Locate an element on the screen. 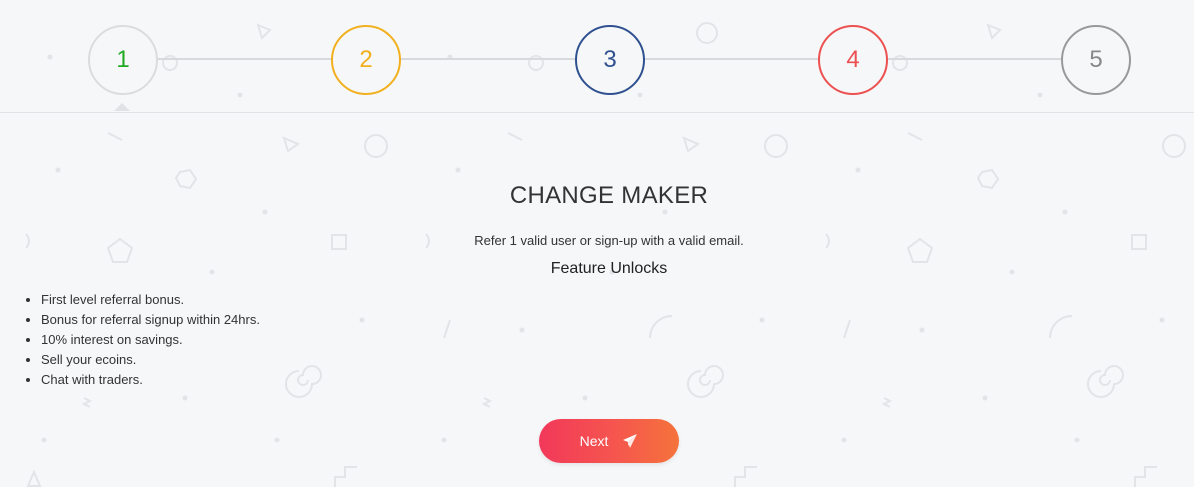 Image resolution: width=1194 pixels, height=487 pixels. feature-item: First level referral bonus. is located at coordinates (150, 300).